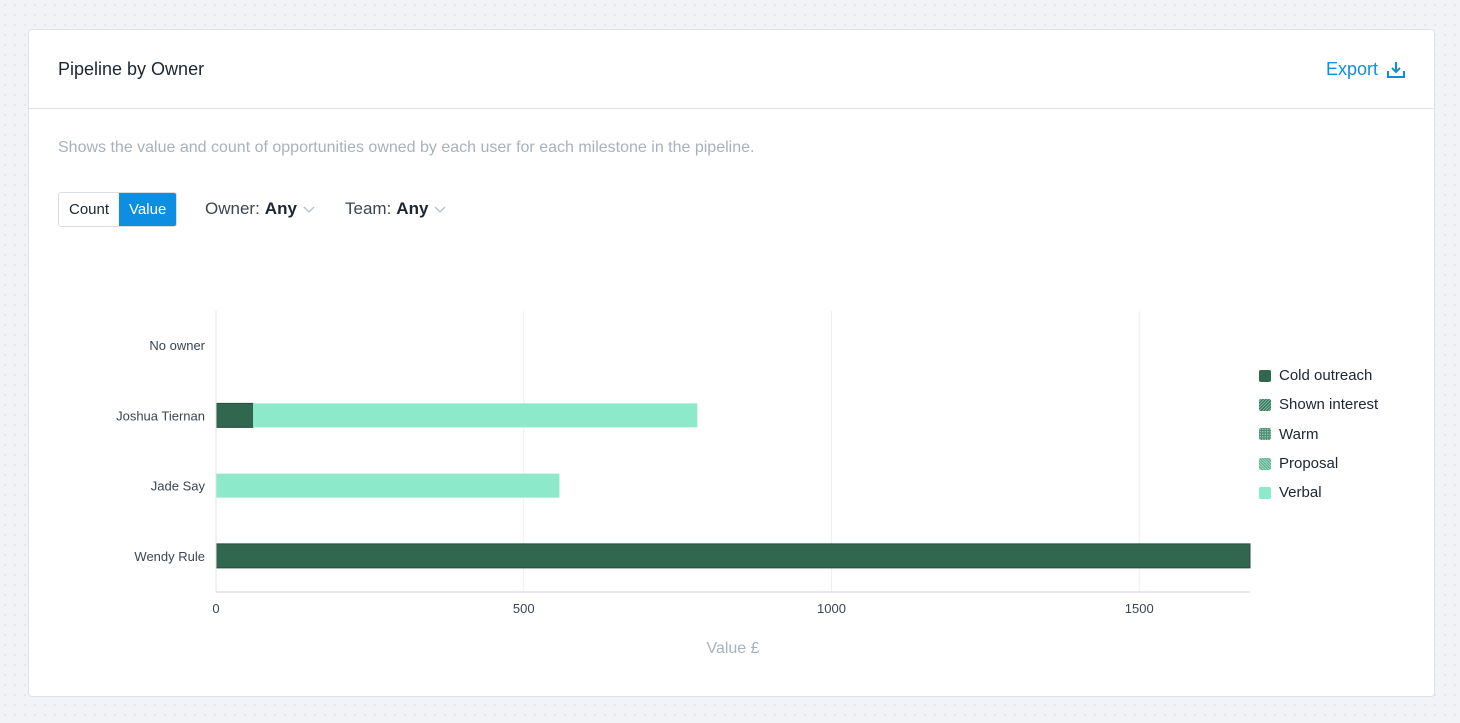 The image size is (1460, 723). What do you see at coordinates (215, 608) in the screenshot?
I see `x-tick-label: 0` at bounding box center [215, 608].